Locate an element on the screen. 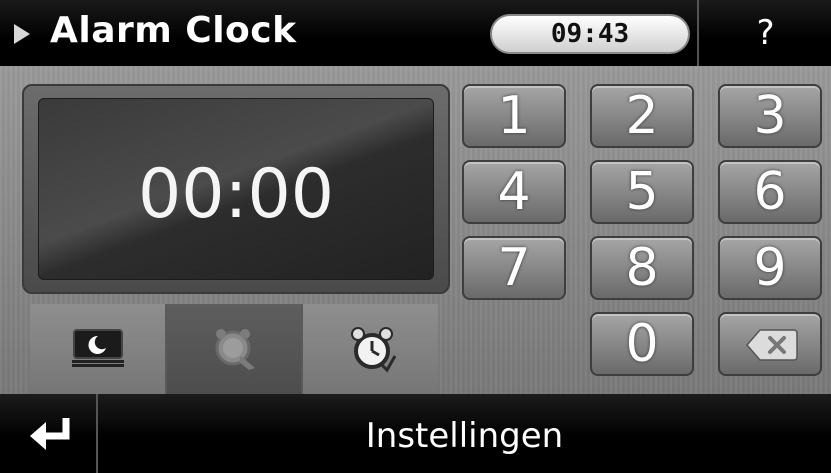 The image size is (831, 473). page-title: Alarm Clock is located at coordinates (173, 30).